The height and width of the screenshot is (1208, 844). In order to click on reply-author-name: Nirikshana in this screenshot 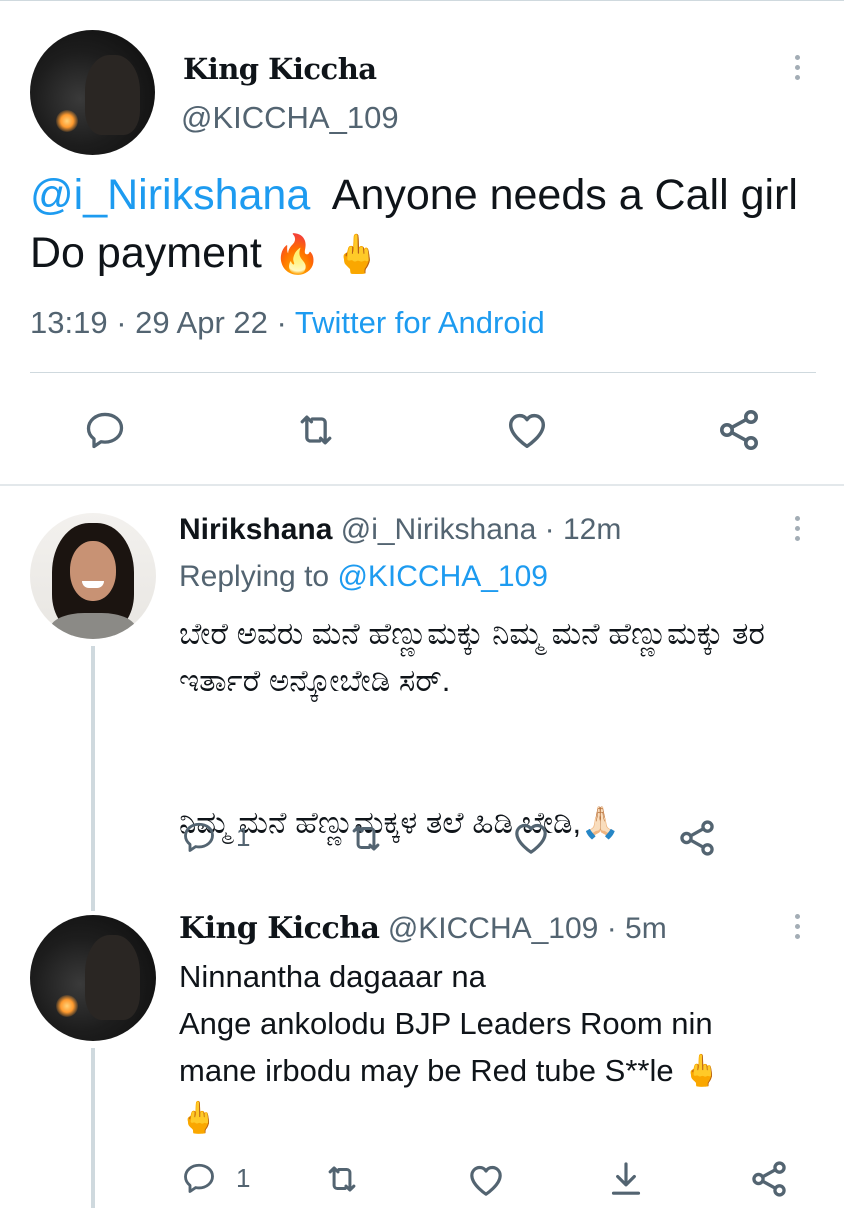, I will do `click(255, 529)`.